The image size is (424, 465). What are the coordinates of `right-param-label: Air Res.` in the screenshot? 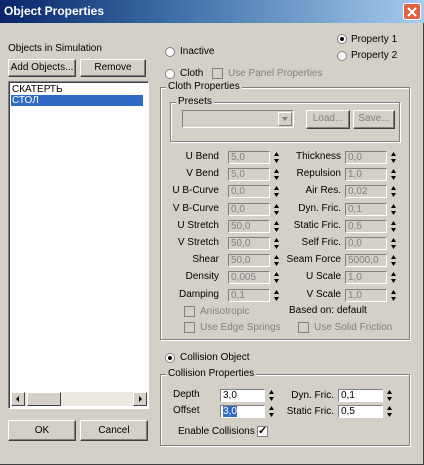 It's located at (323, 191).